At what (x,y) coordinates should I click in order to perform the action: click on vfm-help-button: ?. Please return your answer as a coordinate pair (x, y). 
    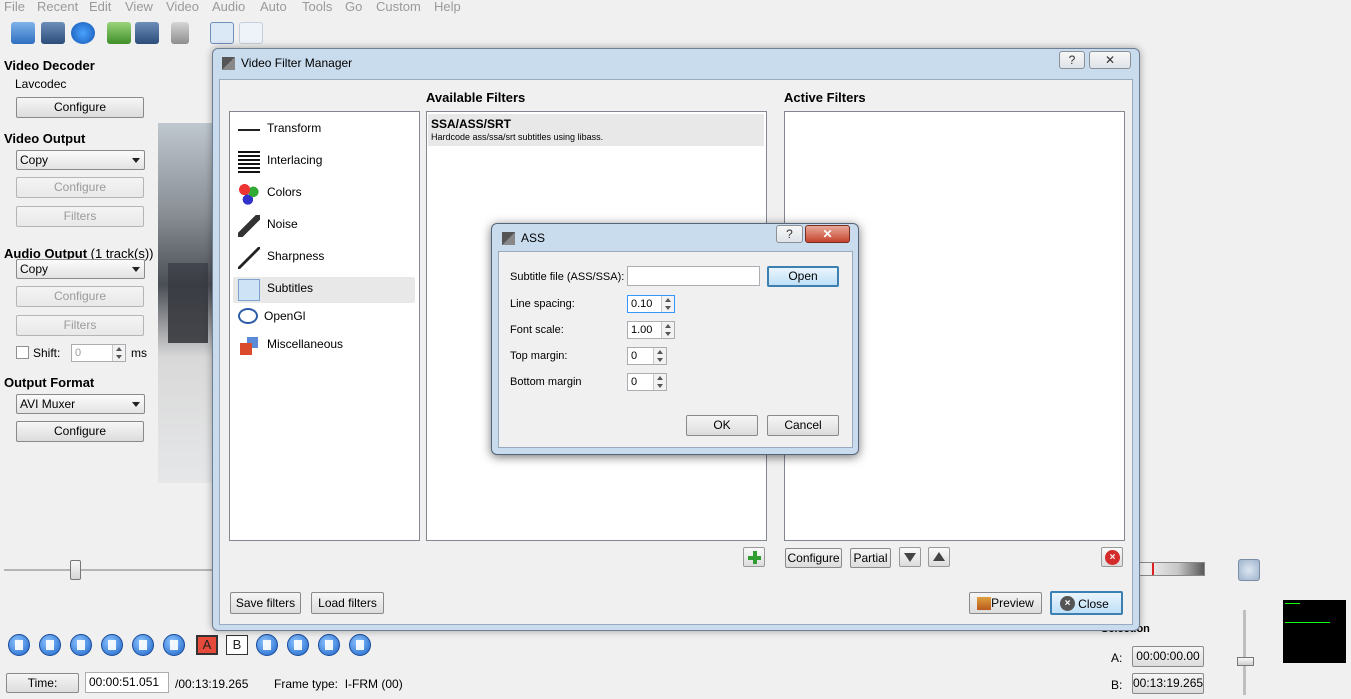
    Looking at the image, I should click on (1072, 60).